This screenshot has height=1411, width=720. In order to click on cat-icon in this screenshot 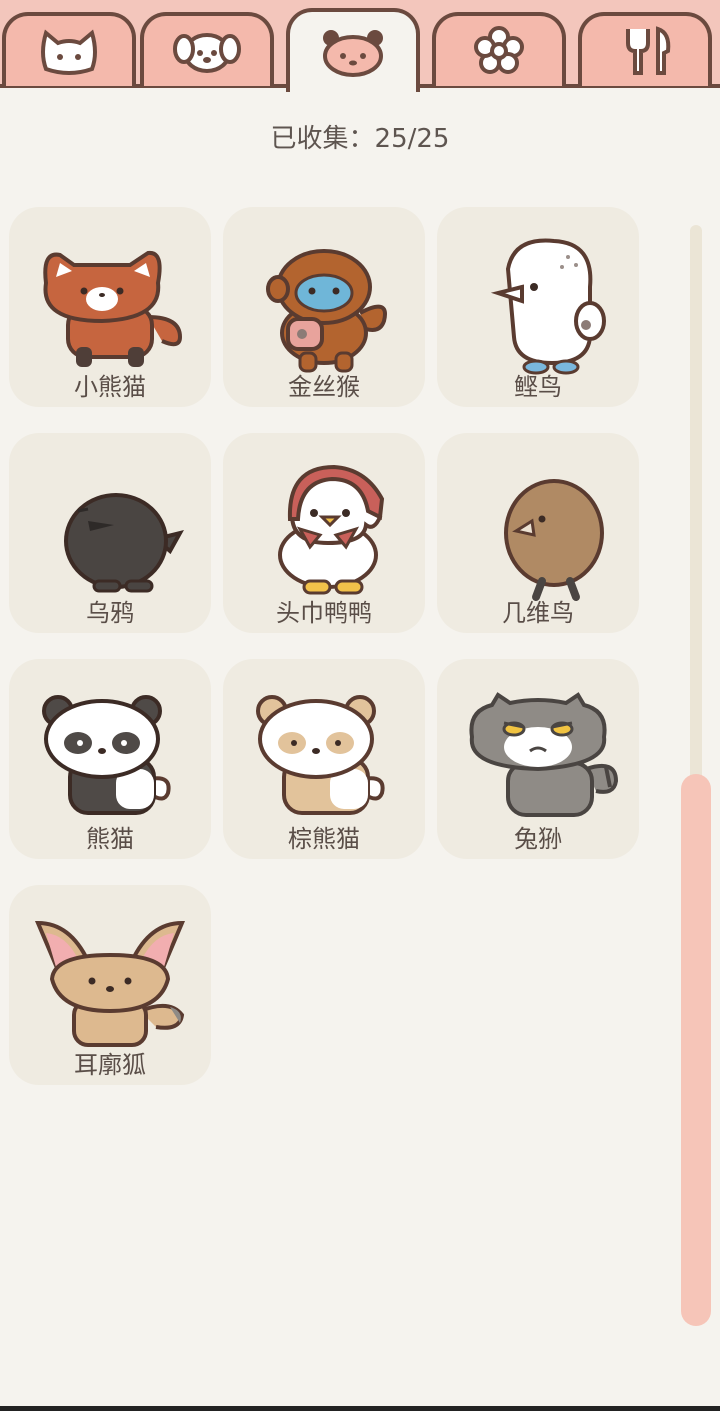, I will do `click(69, 52)`.